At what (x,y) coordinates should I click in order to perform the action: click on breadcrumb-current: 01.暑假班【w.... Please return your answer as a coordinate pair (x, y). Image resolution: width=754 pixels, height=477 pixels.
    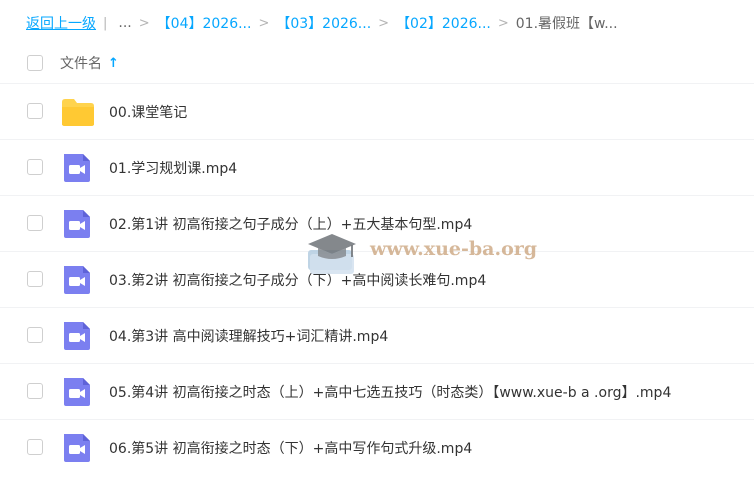
    Looking at the image, I should click on (566, 24).